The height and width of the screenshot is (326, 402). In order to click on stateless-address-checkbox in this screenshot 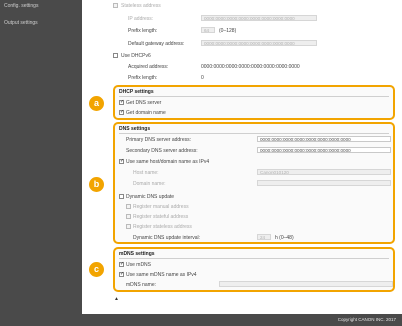, I will do `click(115, 5)`.